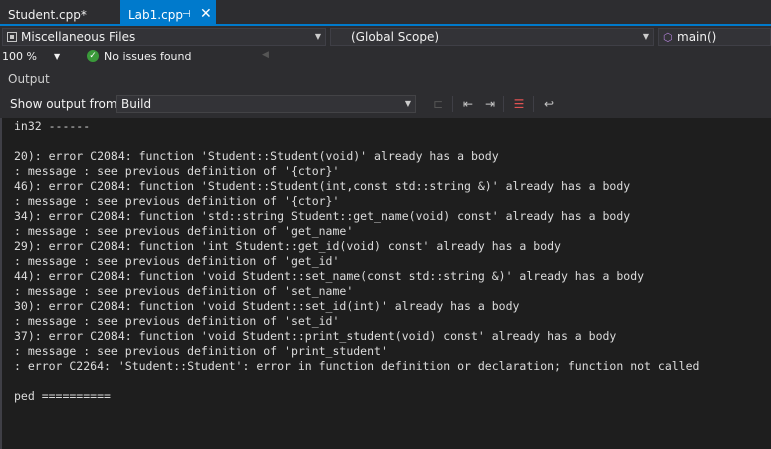  What do you see at coordinates (468, 104) in the screenshot?
I see `go-to-previous-message-icon: ⇤` at bounding box center [468, 104].